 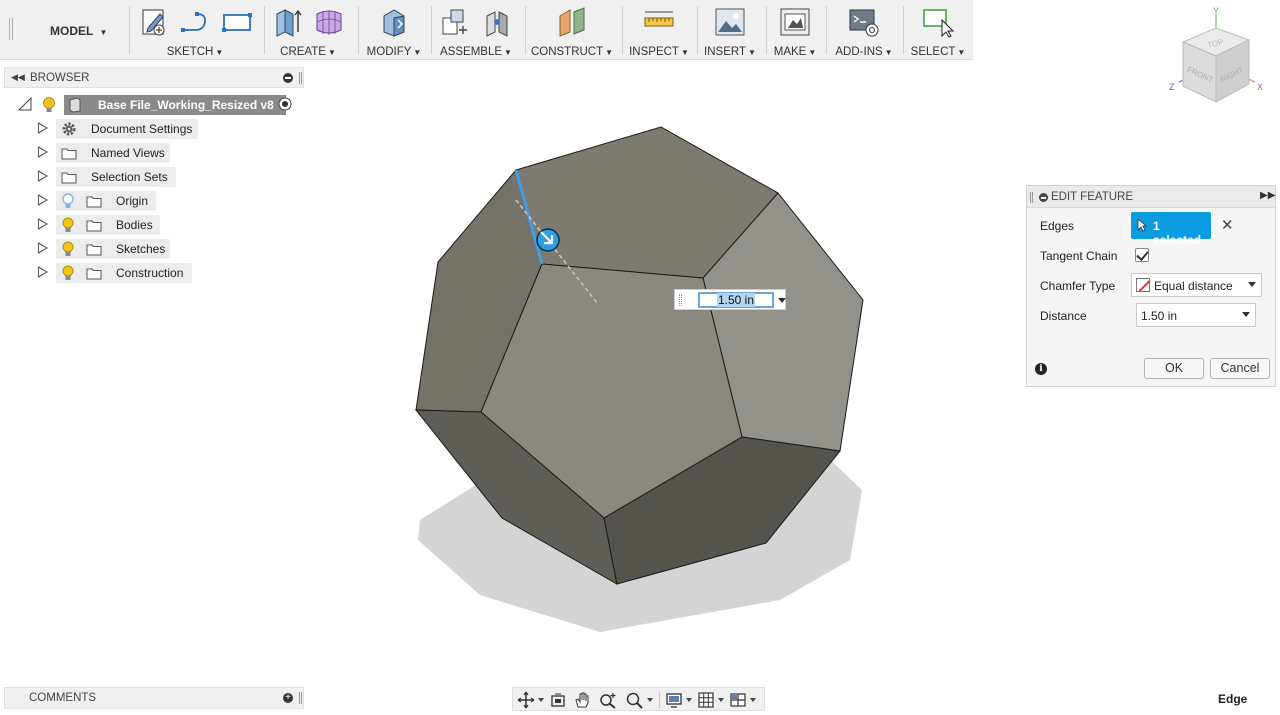 What do you see at coordinates (1196, 315) in the screenshot?
I see `distance-input: 1.50 in` at bounding box center [1196, 315].